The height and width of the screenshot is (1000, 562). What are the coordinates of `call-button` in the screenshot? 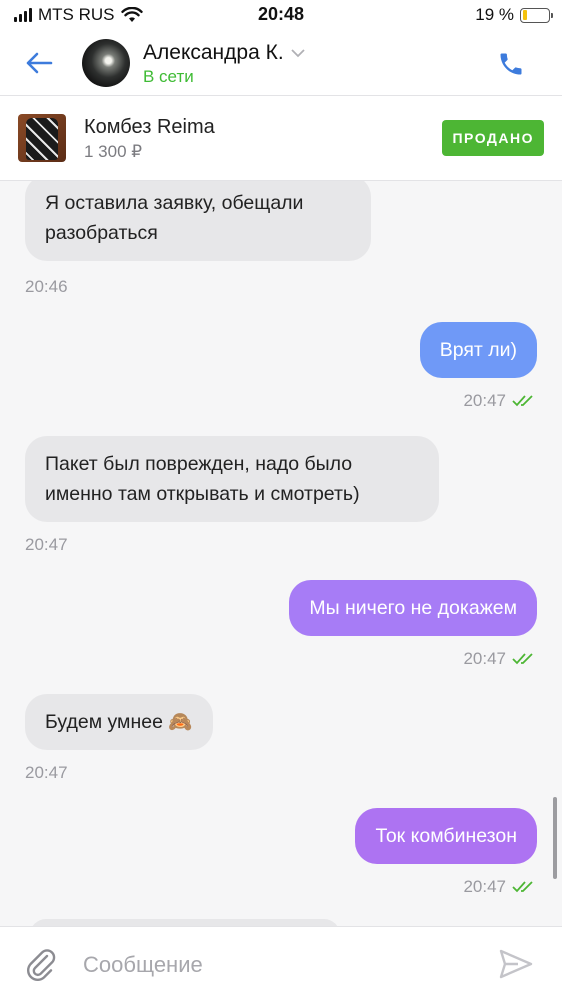 It's located at (511, 64).